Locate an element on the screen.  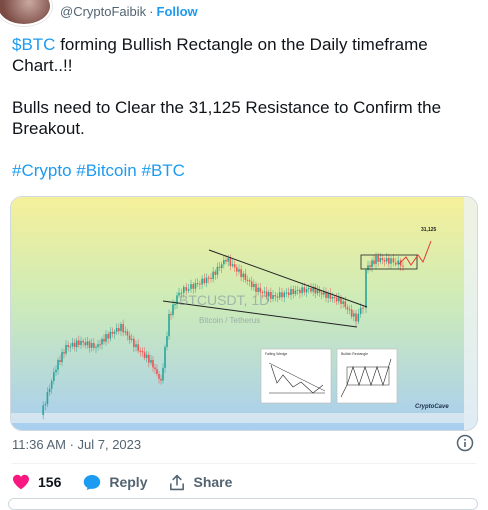
price-axis is located at coordinates (470, 313).